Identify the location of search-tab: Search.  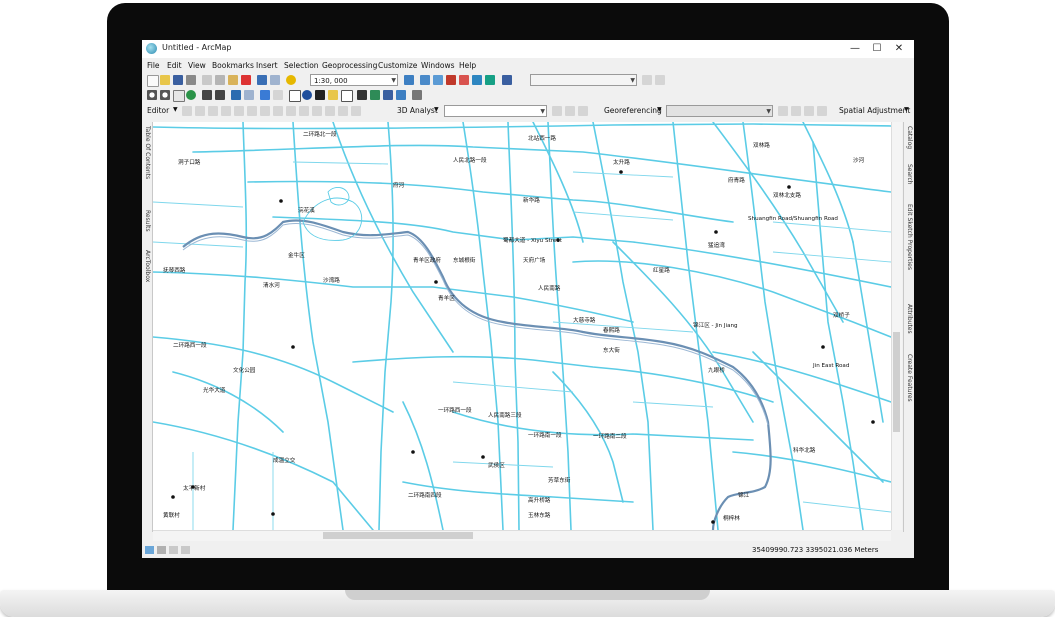
(909, 174).